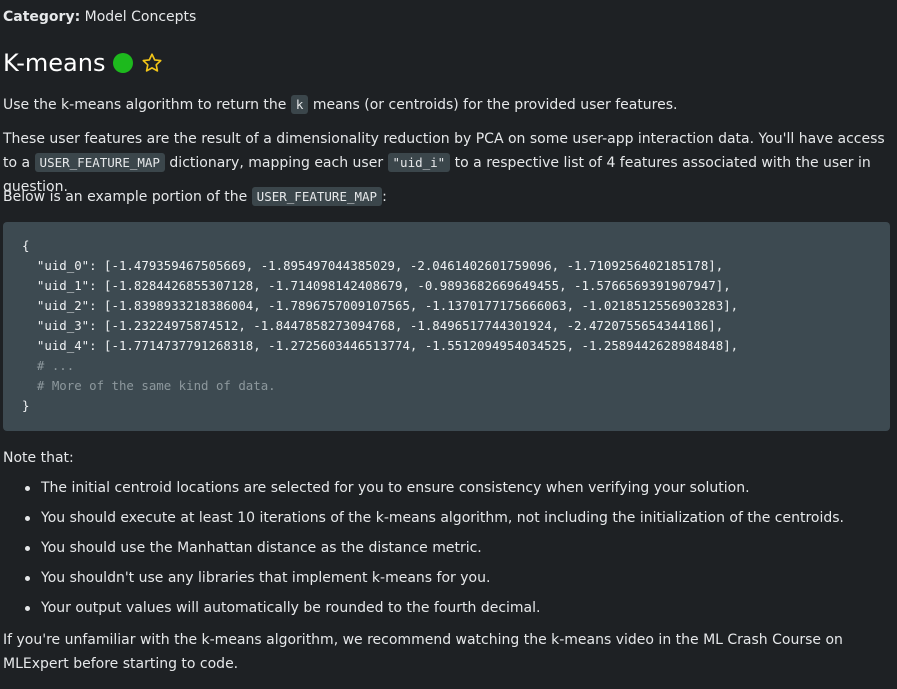 This screenshot has width=897, height=689. I want to click on p2-text-middle: dictionary, mapping each user, so click(276, 163).